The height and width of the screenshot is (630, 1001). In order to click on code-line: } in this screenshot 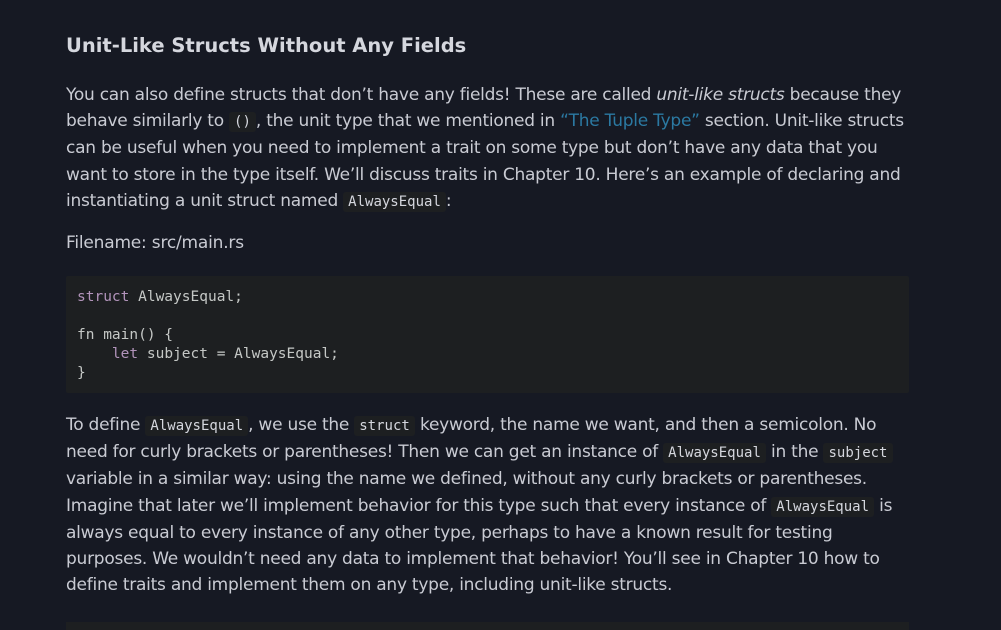, I will do `click(81, 373)`.